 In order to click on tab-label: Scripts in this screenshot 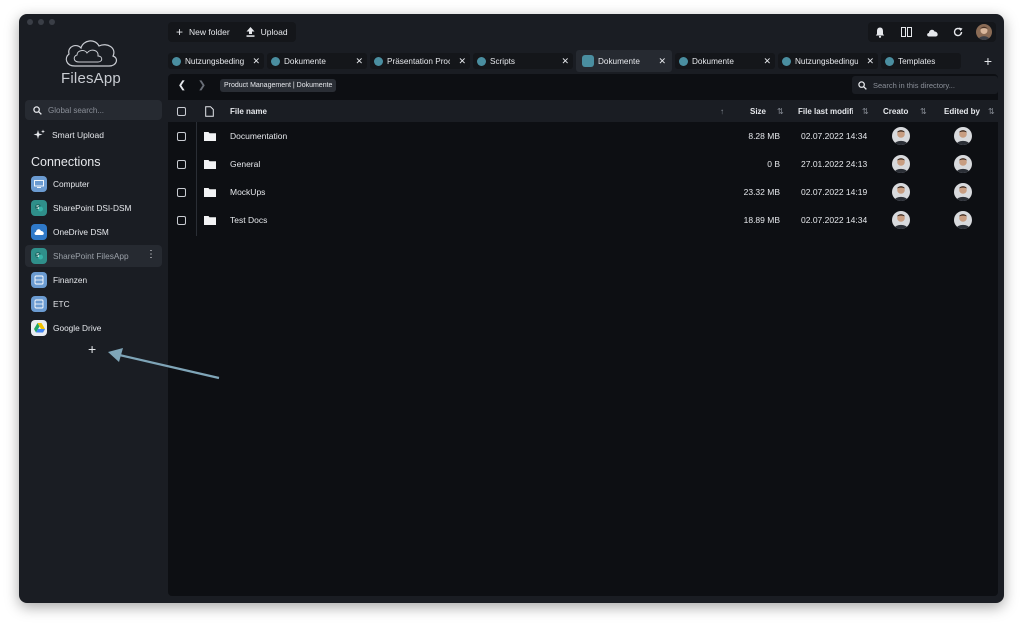, I will do `click(503, 61)`.